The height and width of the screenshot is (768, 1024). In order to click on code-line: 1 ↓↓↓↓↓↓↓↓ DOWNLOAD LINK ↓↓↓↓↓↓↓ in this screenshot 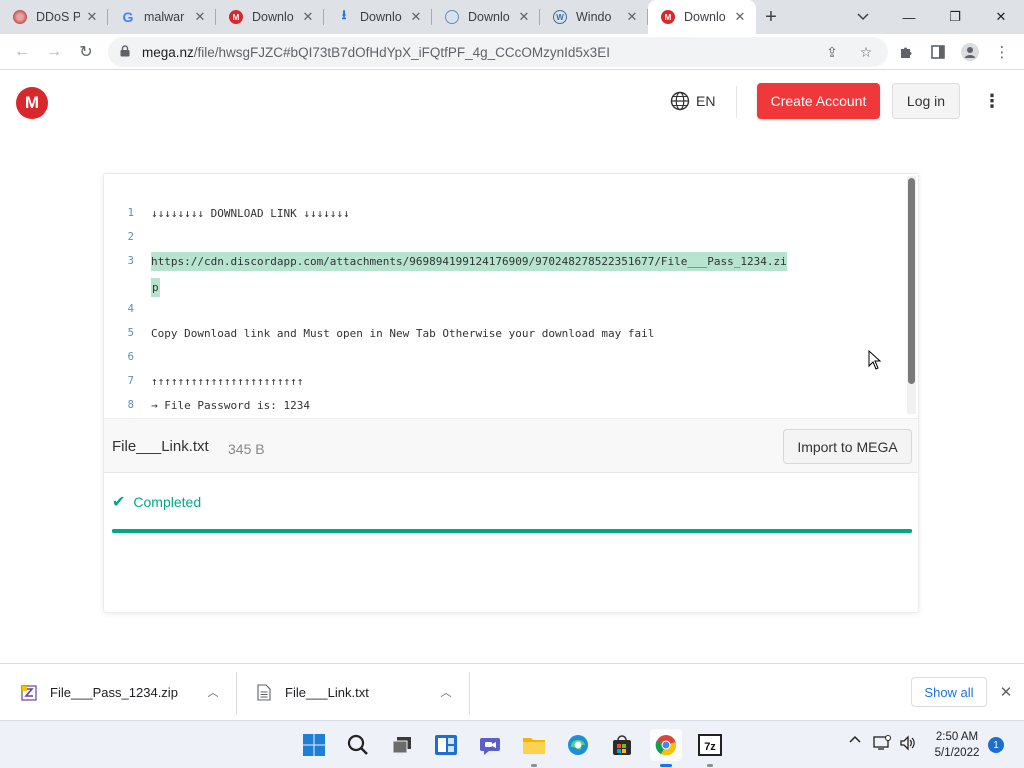, I will do `click(227, 213)`.